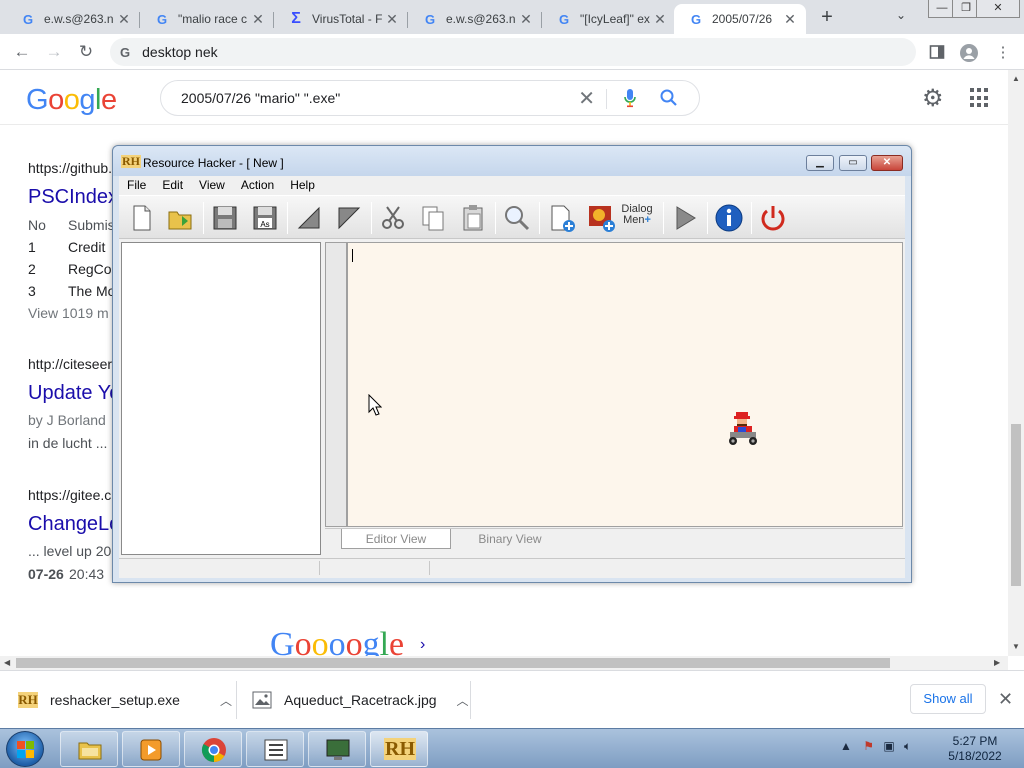 This screenshot has width=1024, height=768. I want to click on reload-icon: ↻, so click(86, 52).